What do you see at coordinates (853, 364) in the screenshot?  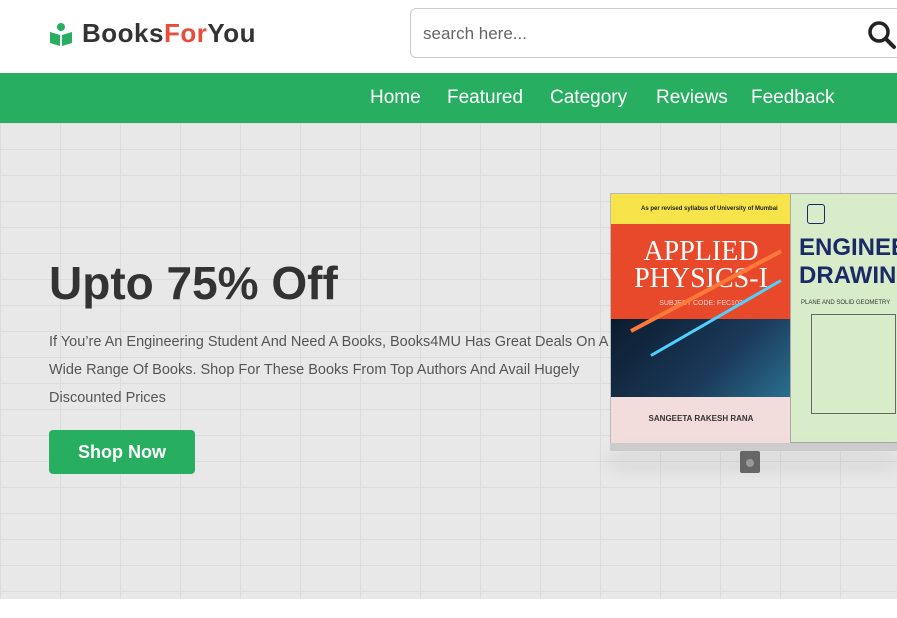 I see `drawing-illustration` at bounding box center [853, 364].